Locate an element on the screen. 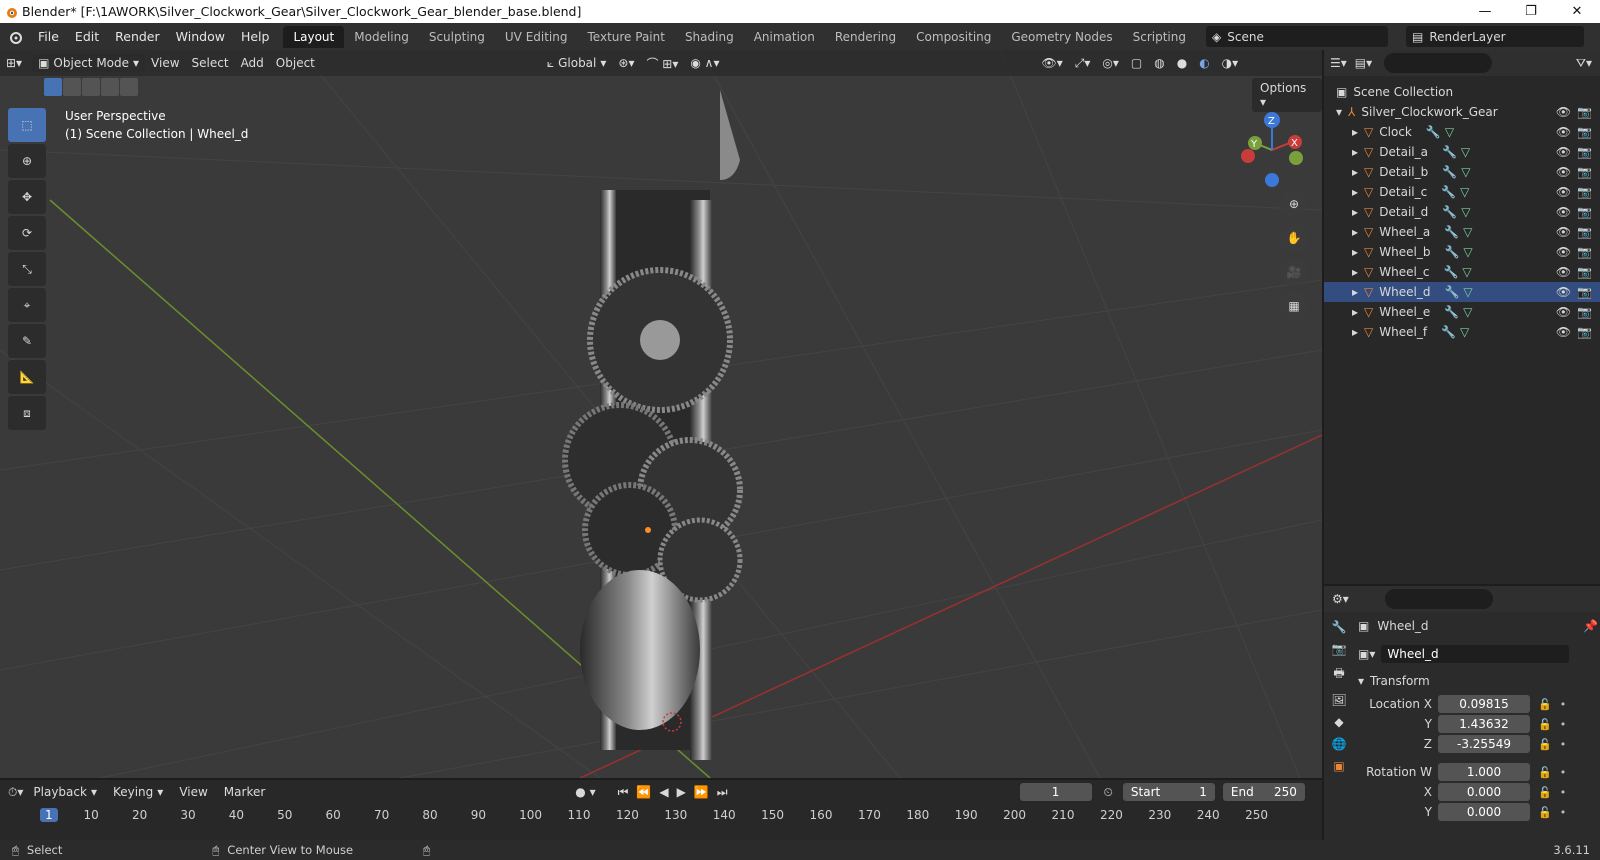 The image size is (1600, 860). tab-animation: Animation is located at coordinates (784, 37).